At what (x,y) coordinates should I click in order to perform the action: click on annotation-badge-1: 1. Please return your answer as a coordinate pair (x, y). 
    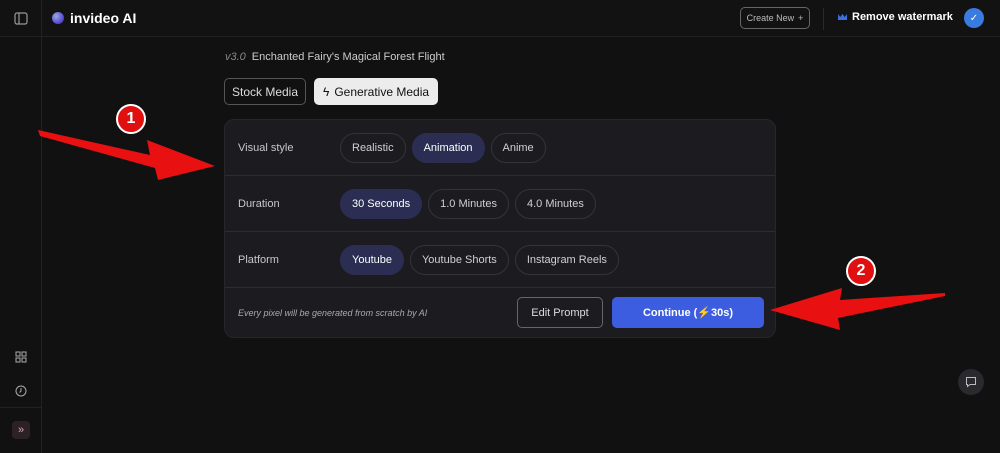
    Looking at the image, I should click on (131, 119).